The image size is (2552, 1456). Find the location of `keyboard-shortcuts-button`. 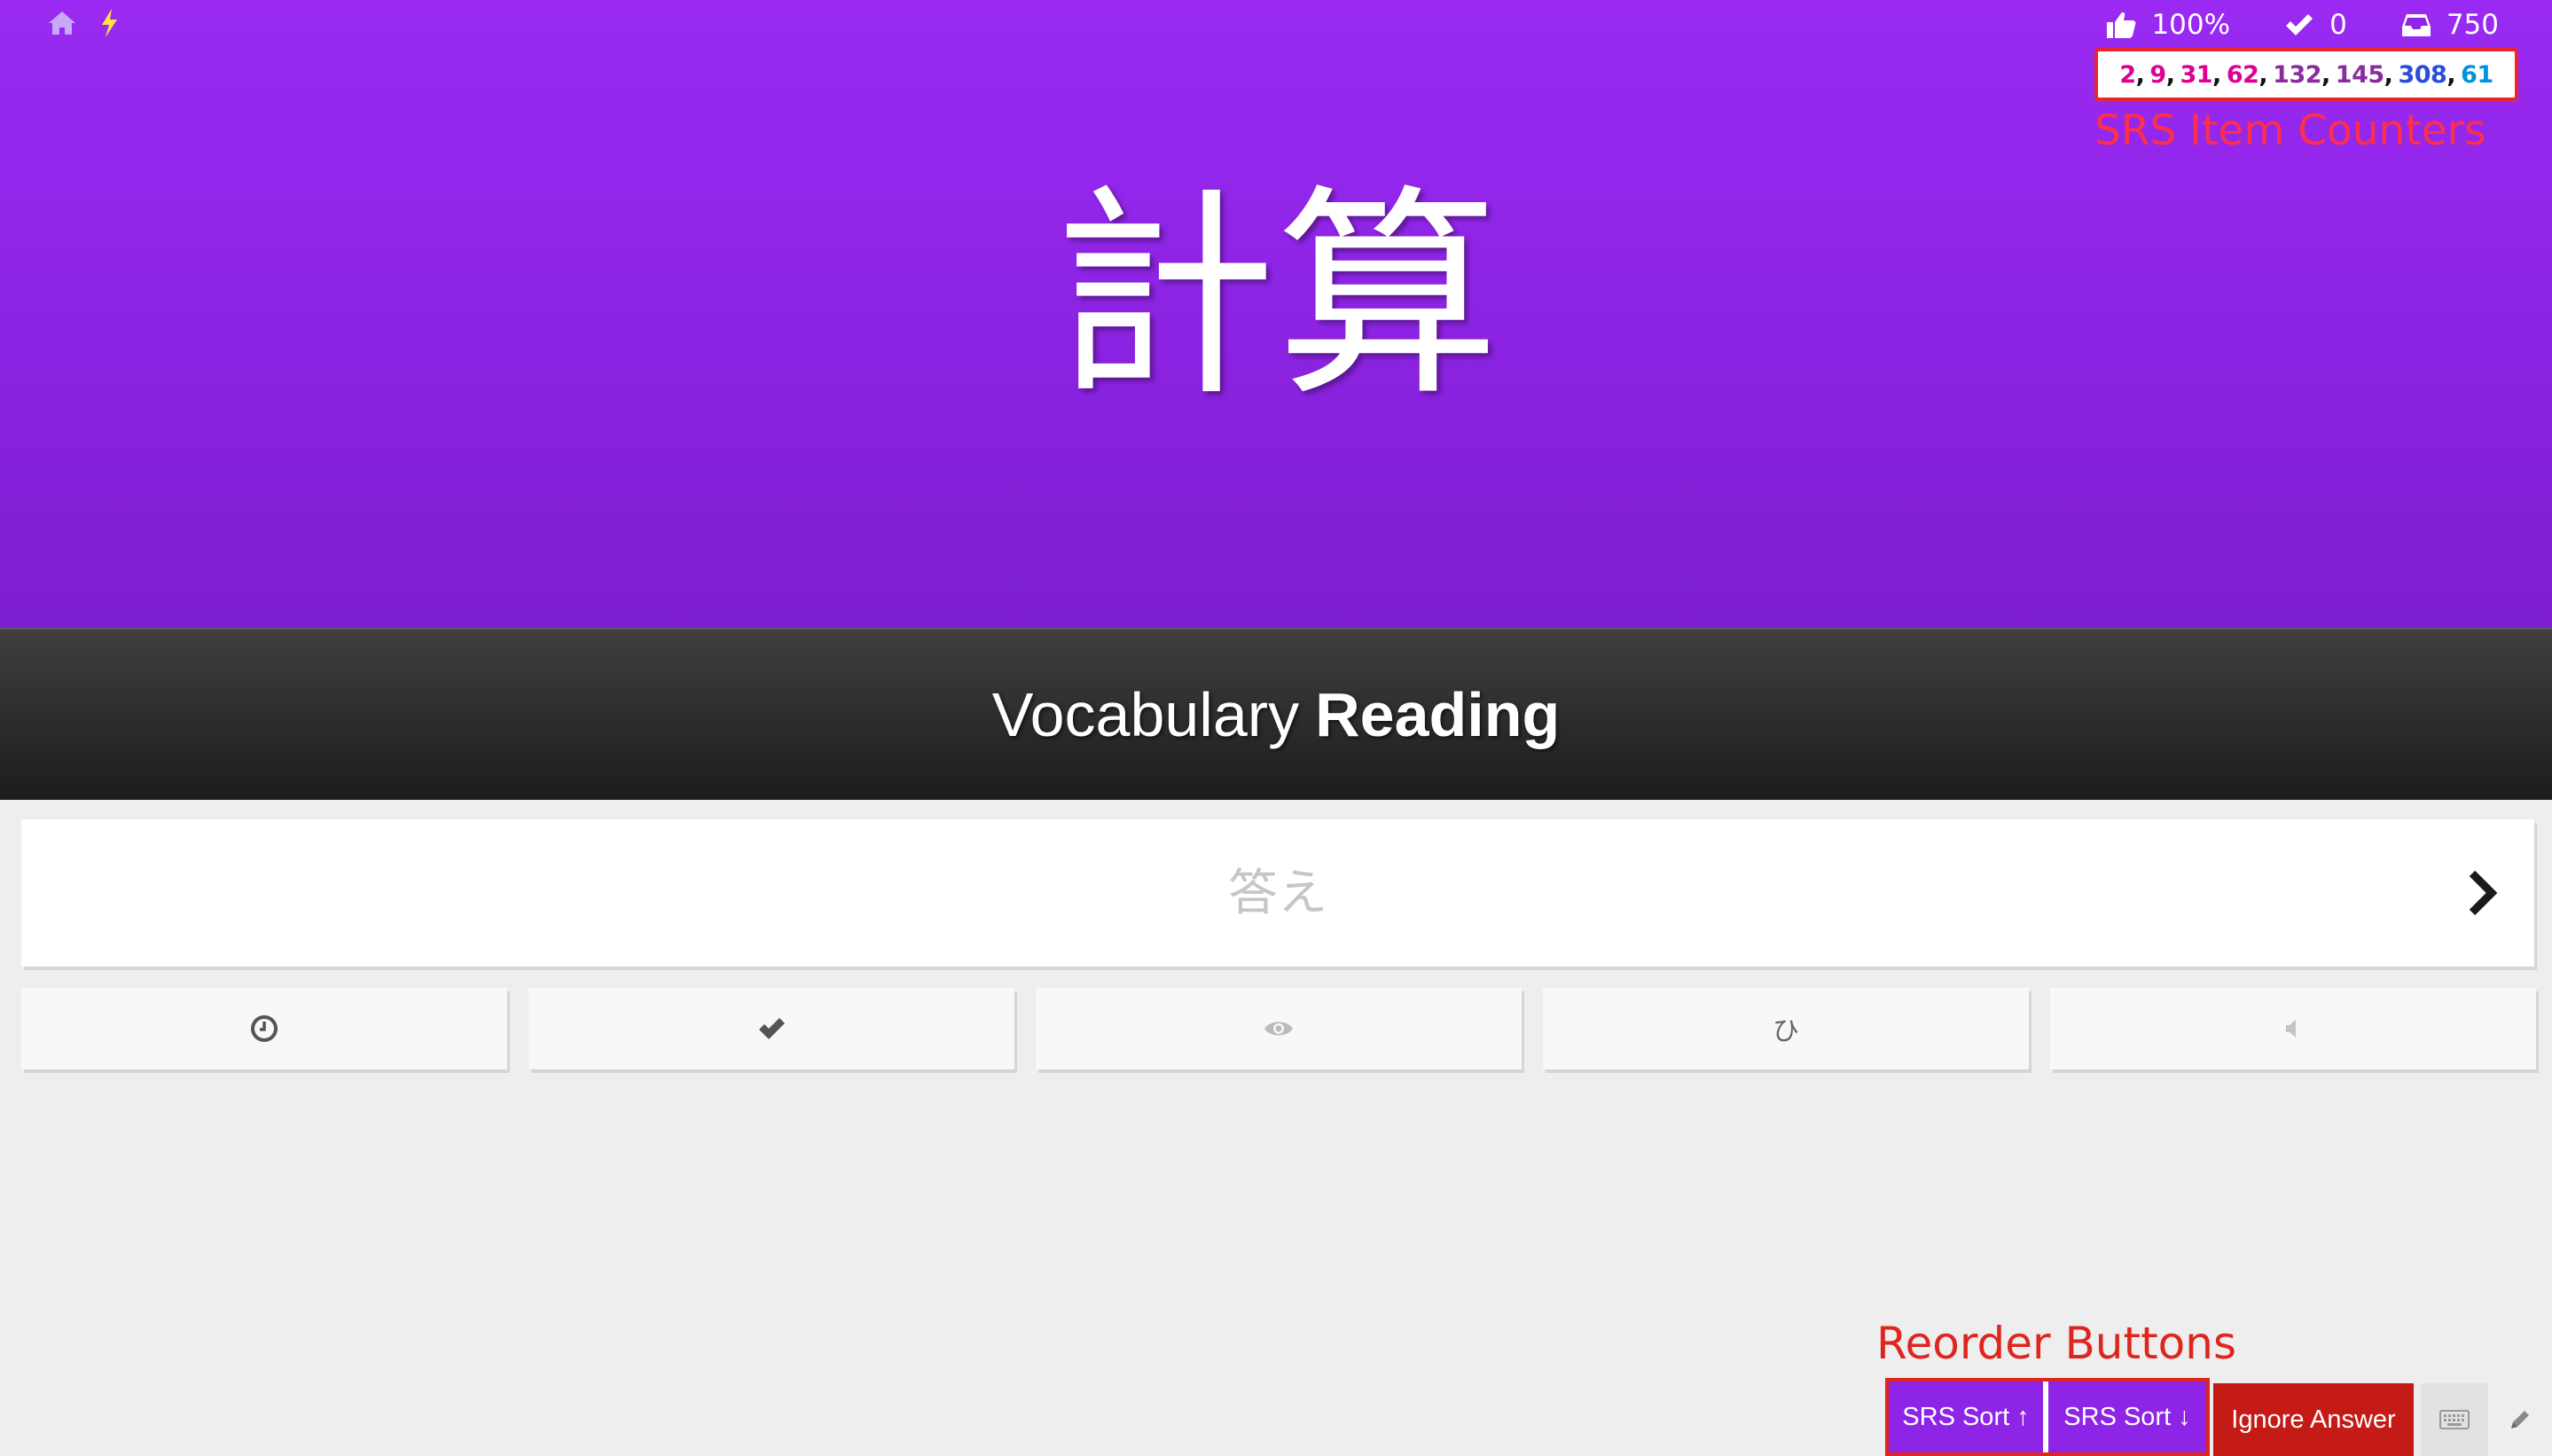

keyboard-shortcuts-button is located at coordinates (2454, 1419).